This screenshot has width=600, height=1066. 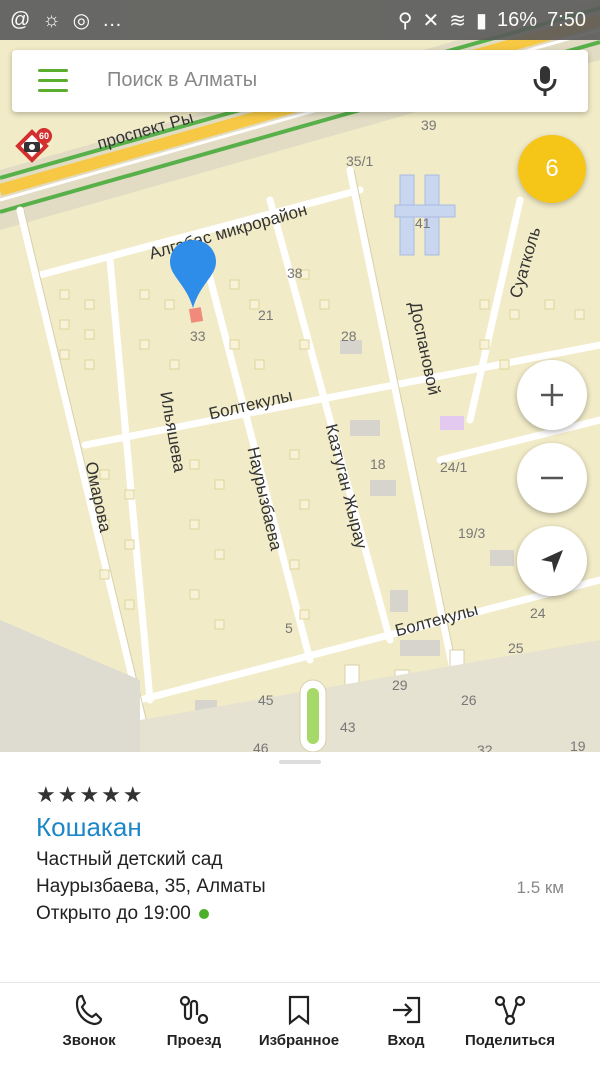 I want to click on share-icon, so click(x=510, y=1010).